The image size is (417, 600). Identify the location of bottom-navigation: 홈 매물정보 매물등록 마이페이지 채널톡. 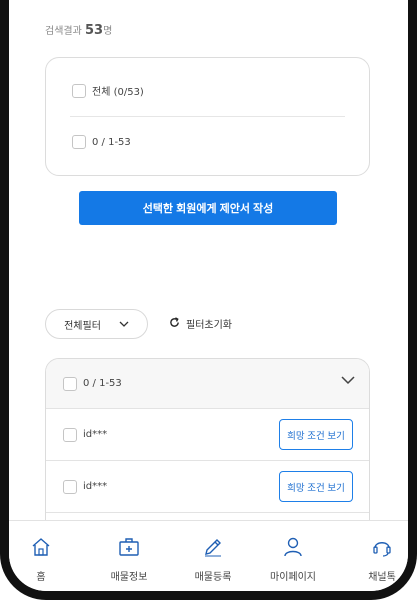
(208, 555).